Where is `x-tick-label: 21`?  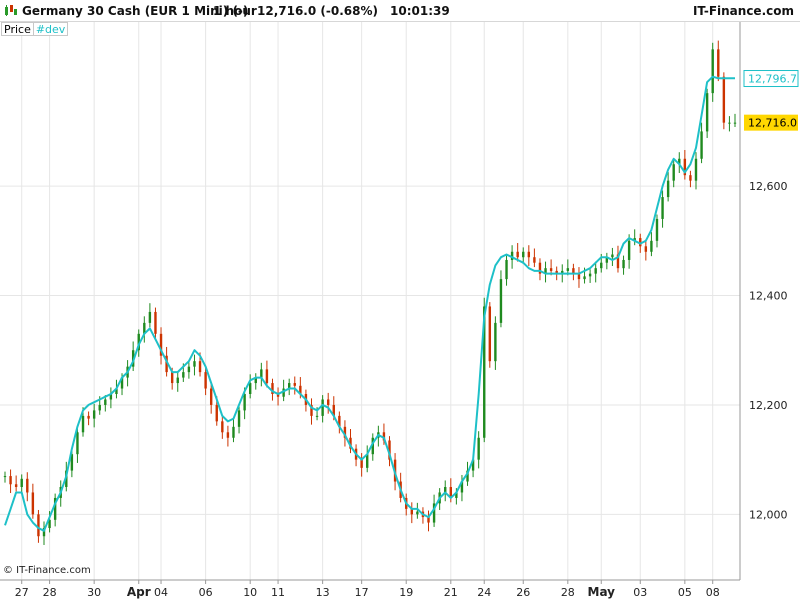 x-tick-label: 21 is located at coordinates (451, 592).